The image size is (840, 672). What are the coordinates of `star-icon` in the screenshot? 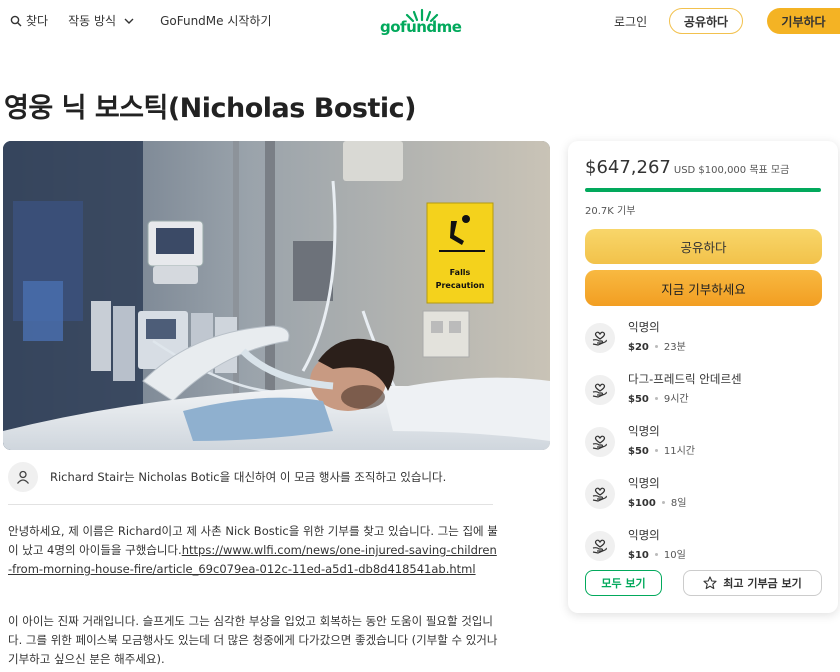 It's located at (710, 583).